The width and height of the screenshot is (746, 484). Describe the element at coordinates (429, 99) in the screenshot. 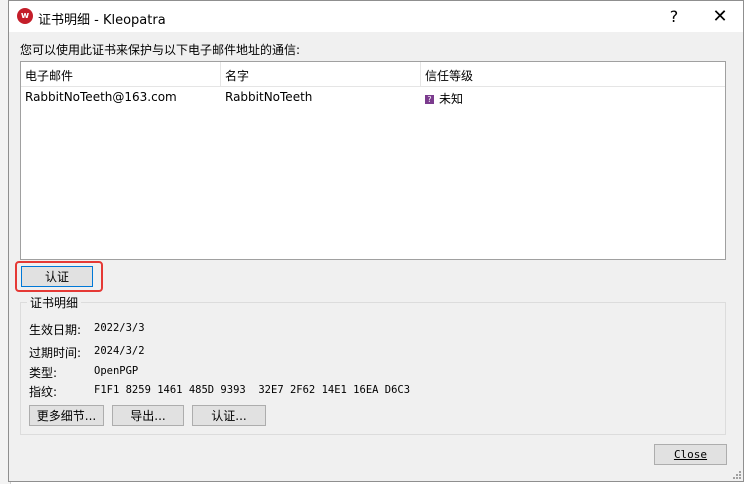

I see `question-icon: ?` at that location.